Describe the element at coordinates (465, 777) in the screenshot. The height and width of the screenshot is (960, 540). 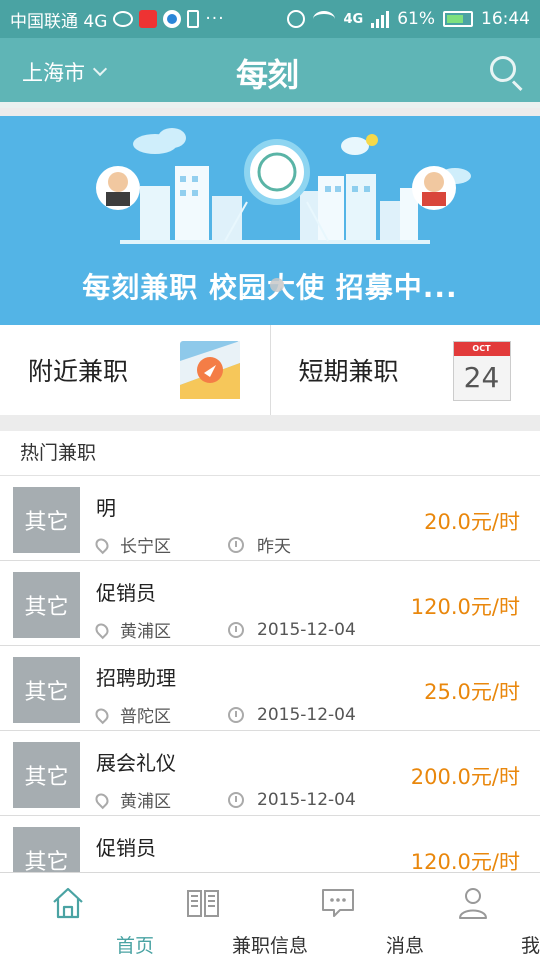
I see `job-price: 200.0元/时` at that location.